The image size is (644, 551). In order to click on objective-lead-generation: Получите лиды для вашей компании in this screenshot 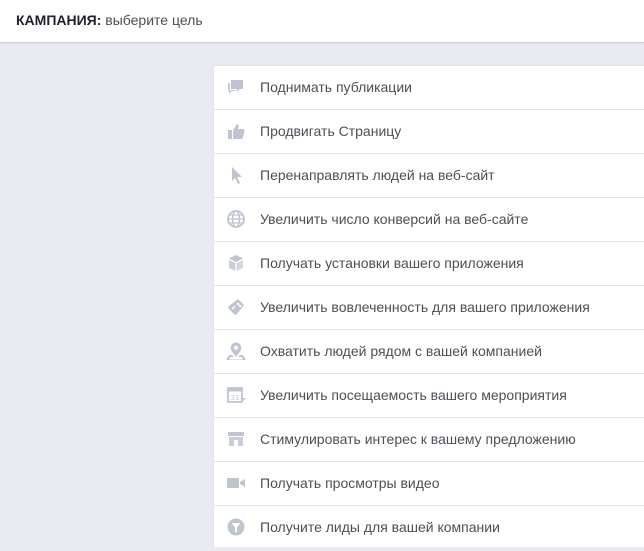, I will do `click(429, 528)`.